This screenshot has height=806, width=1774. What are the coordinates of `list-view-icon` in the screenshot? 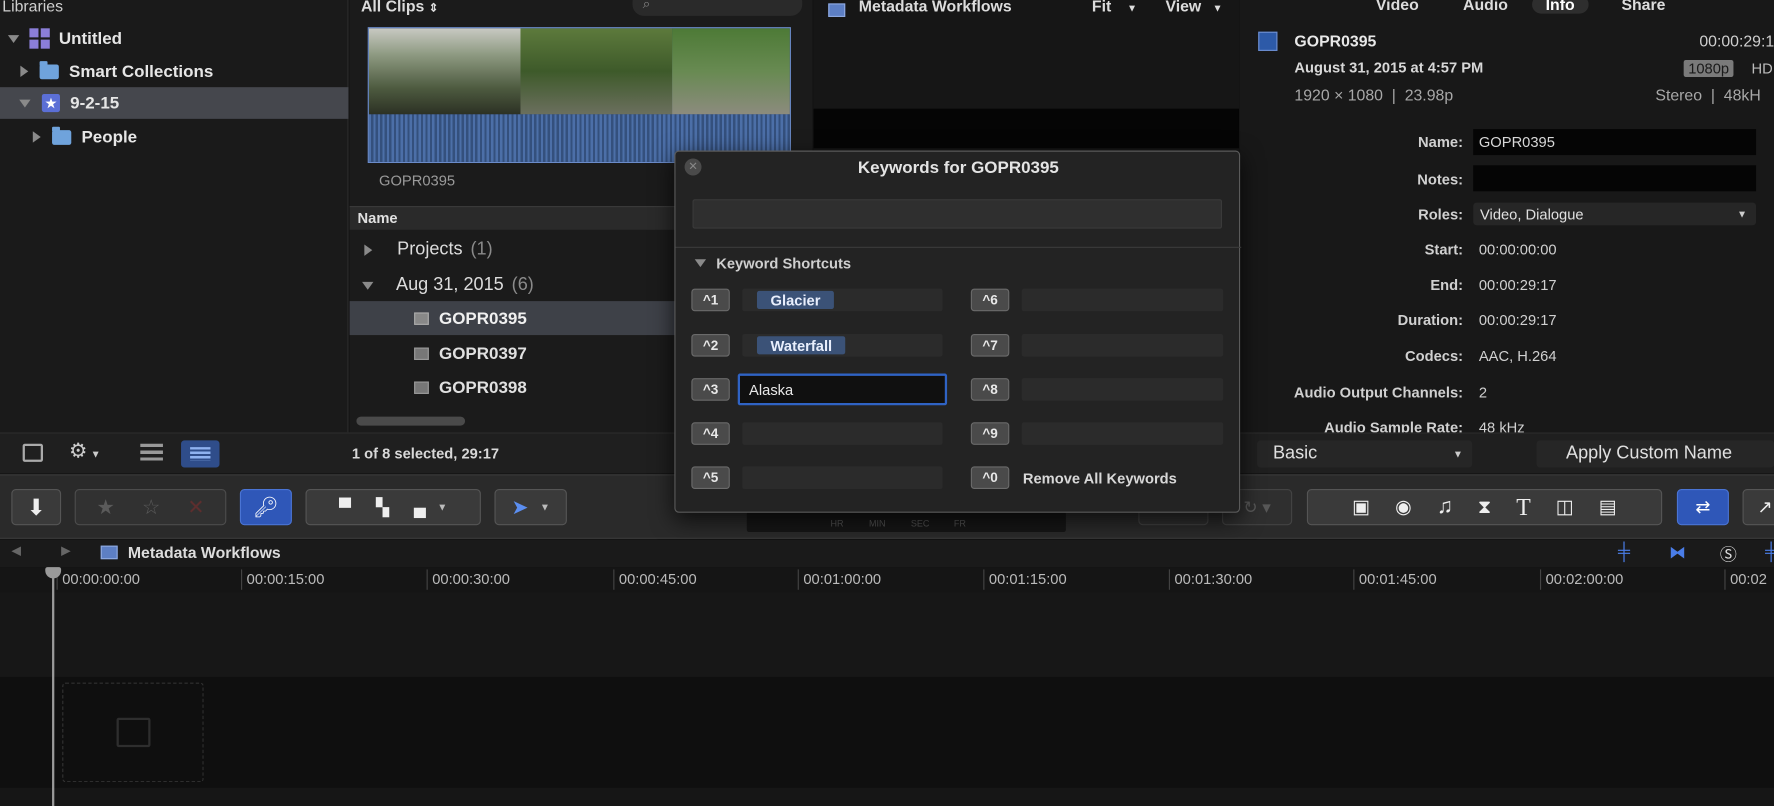 It's located at (200, 454).